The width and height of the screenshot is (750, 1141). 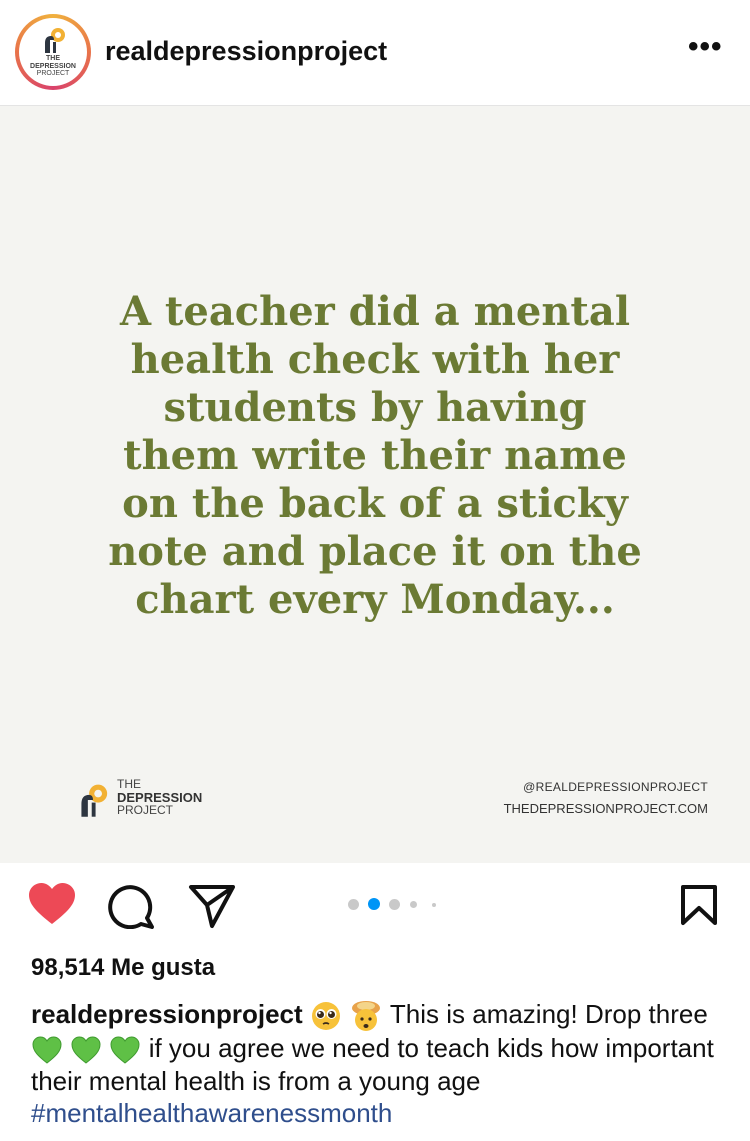 What do you see at coordinates (212, 906) in the screenshot?
I see `send-icon` at bounding box center [212, 906].